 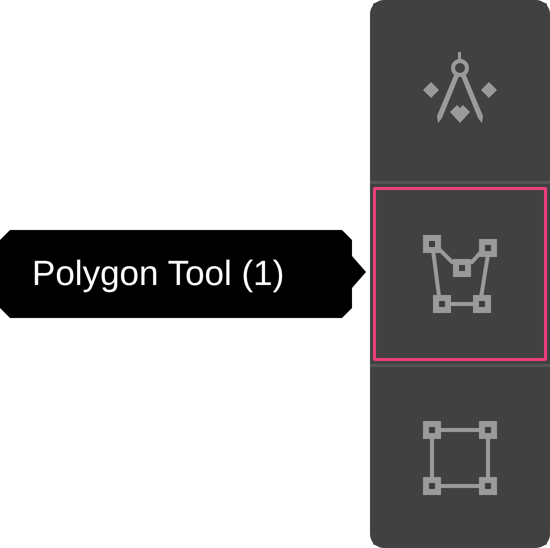 I want to click on tool-button, so click(x=460, y=274).